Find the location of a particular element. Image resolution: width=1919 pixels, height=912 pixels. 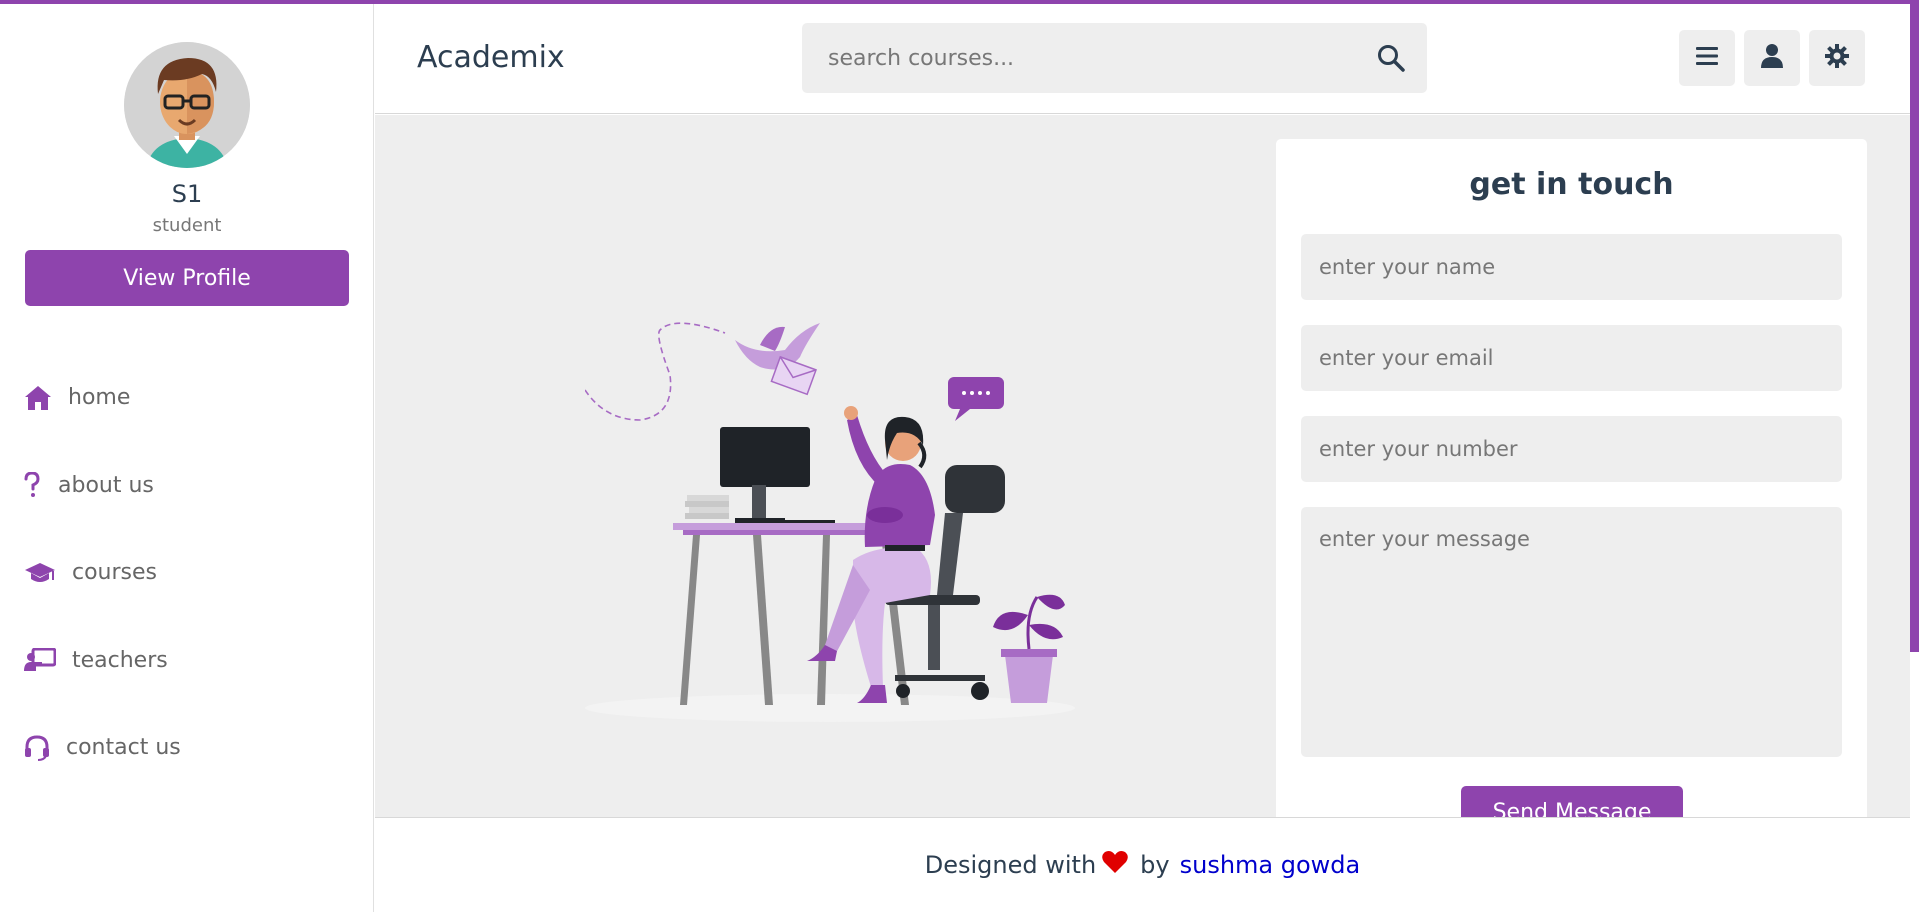

app-logo: Academix is located at coordinates (491, 57).